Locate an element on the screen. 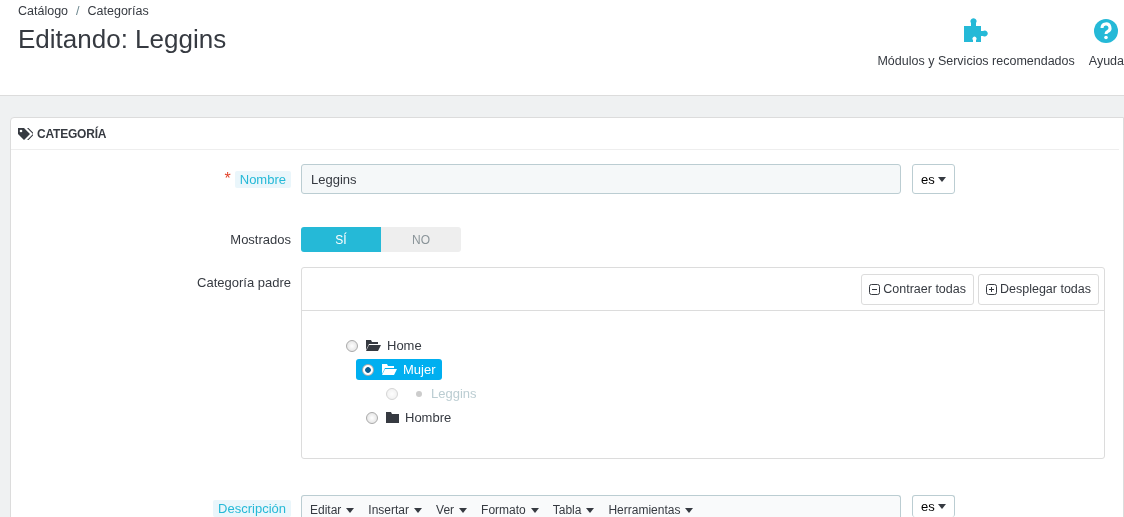 This screenshot has height=517, width=1124. menu-button: Tabla is located at coordinates (573, 510).